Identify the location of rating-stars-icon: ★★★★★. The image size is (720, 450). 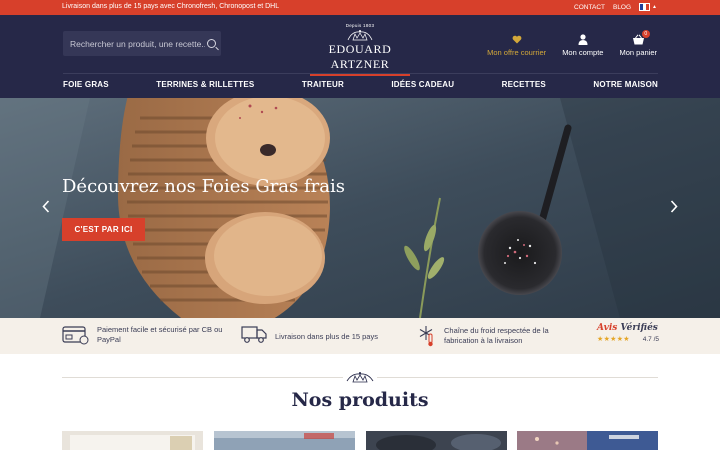
(613, 339).